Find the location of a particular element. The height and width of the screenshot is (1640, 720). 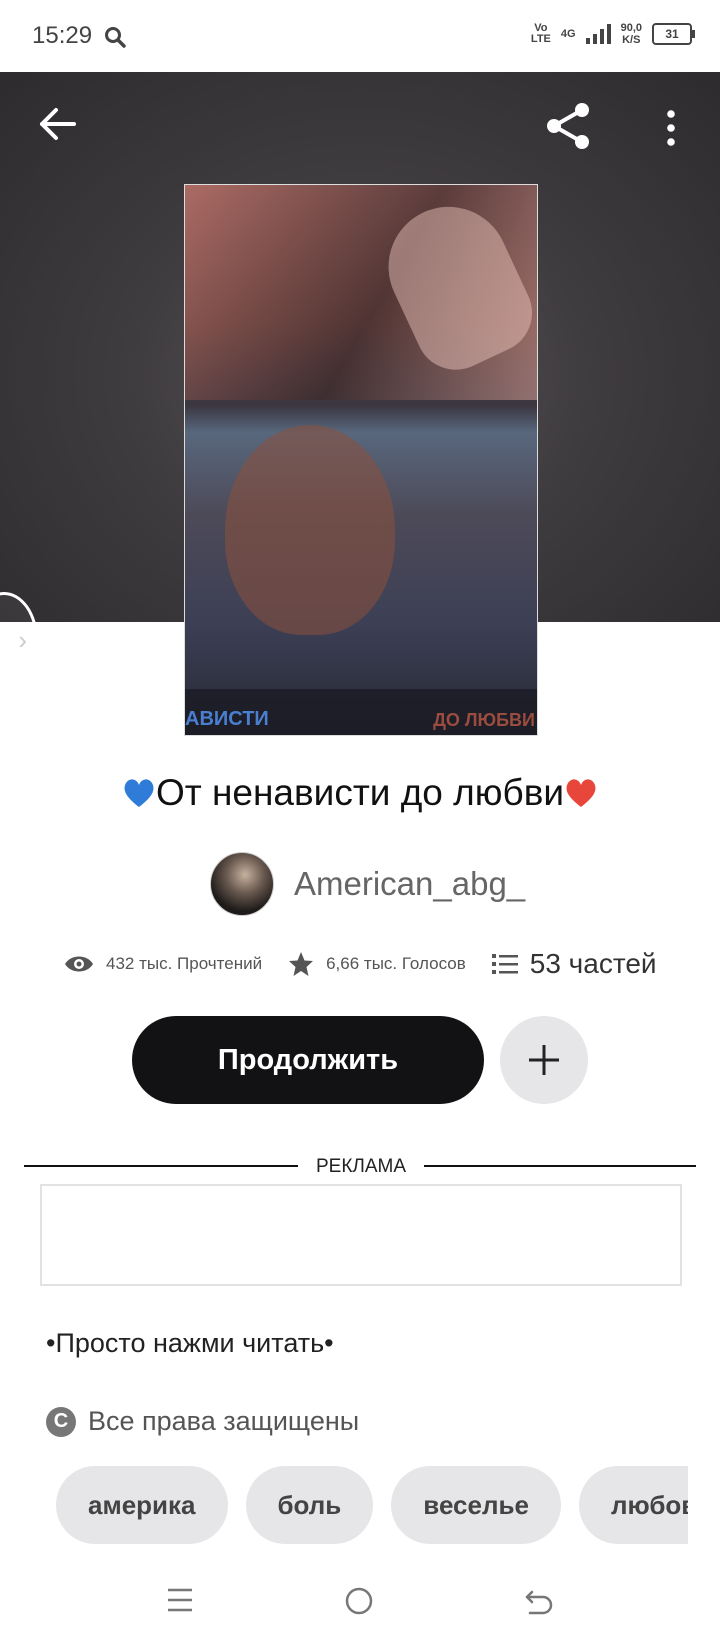

blue-heart-icon is located at coordinates (139, 793).